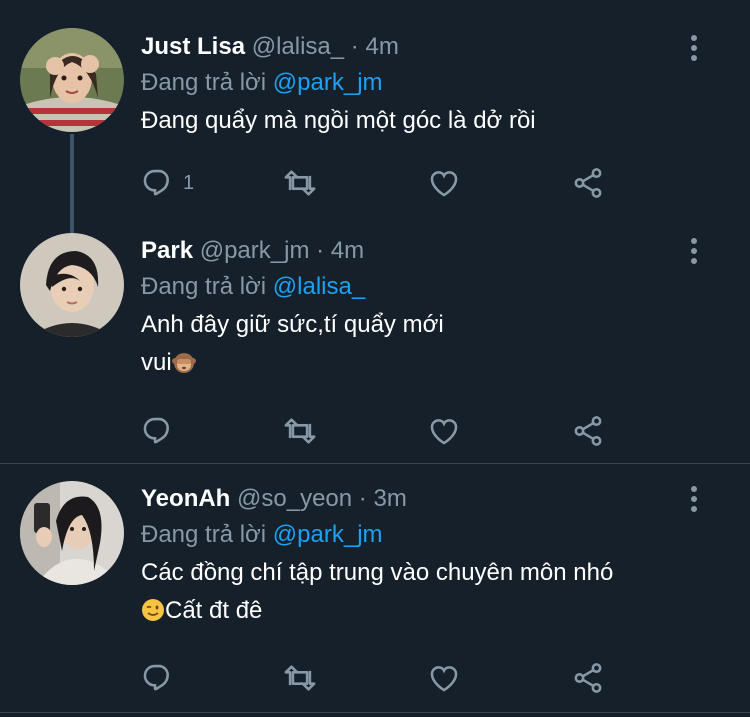 The width and height of the screenshot is (750, 717). I want to click on tweet-header: Just Lisa @lalisa_ · 4m, so click(410, 47).